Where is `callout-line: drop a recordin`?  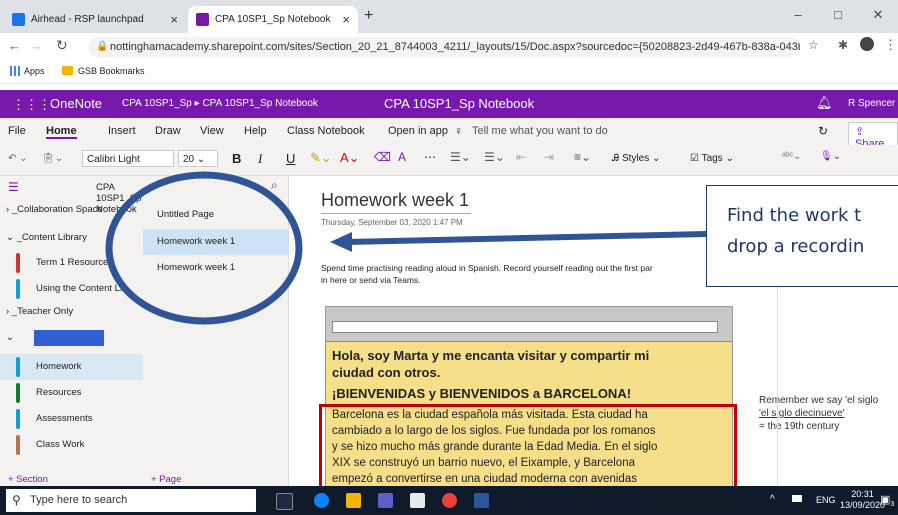 callout-line: drop a recordin is located at coordinates (796, 246).